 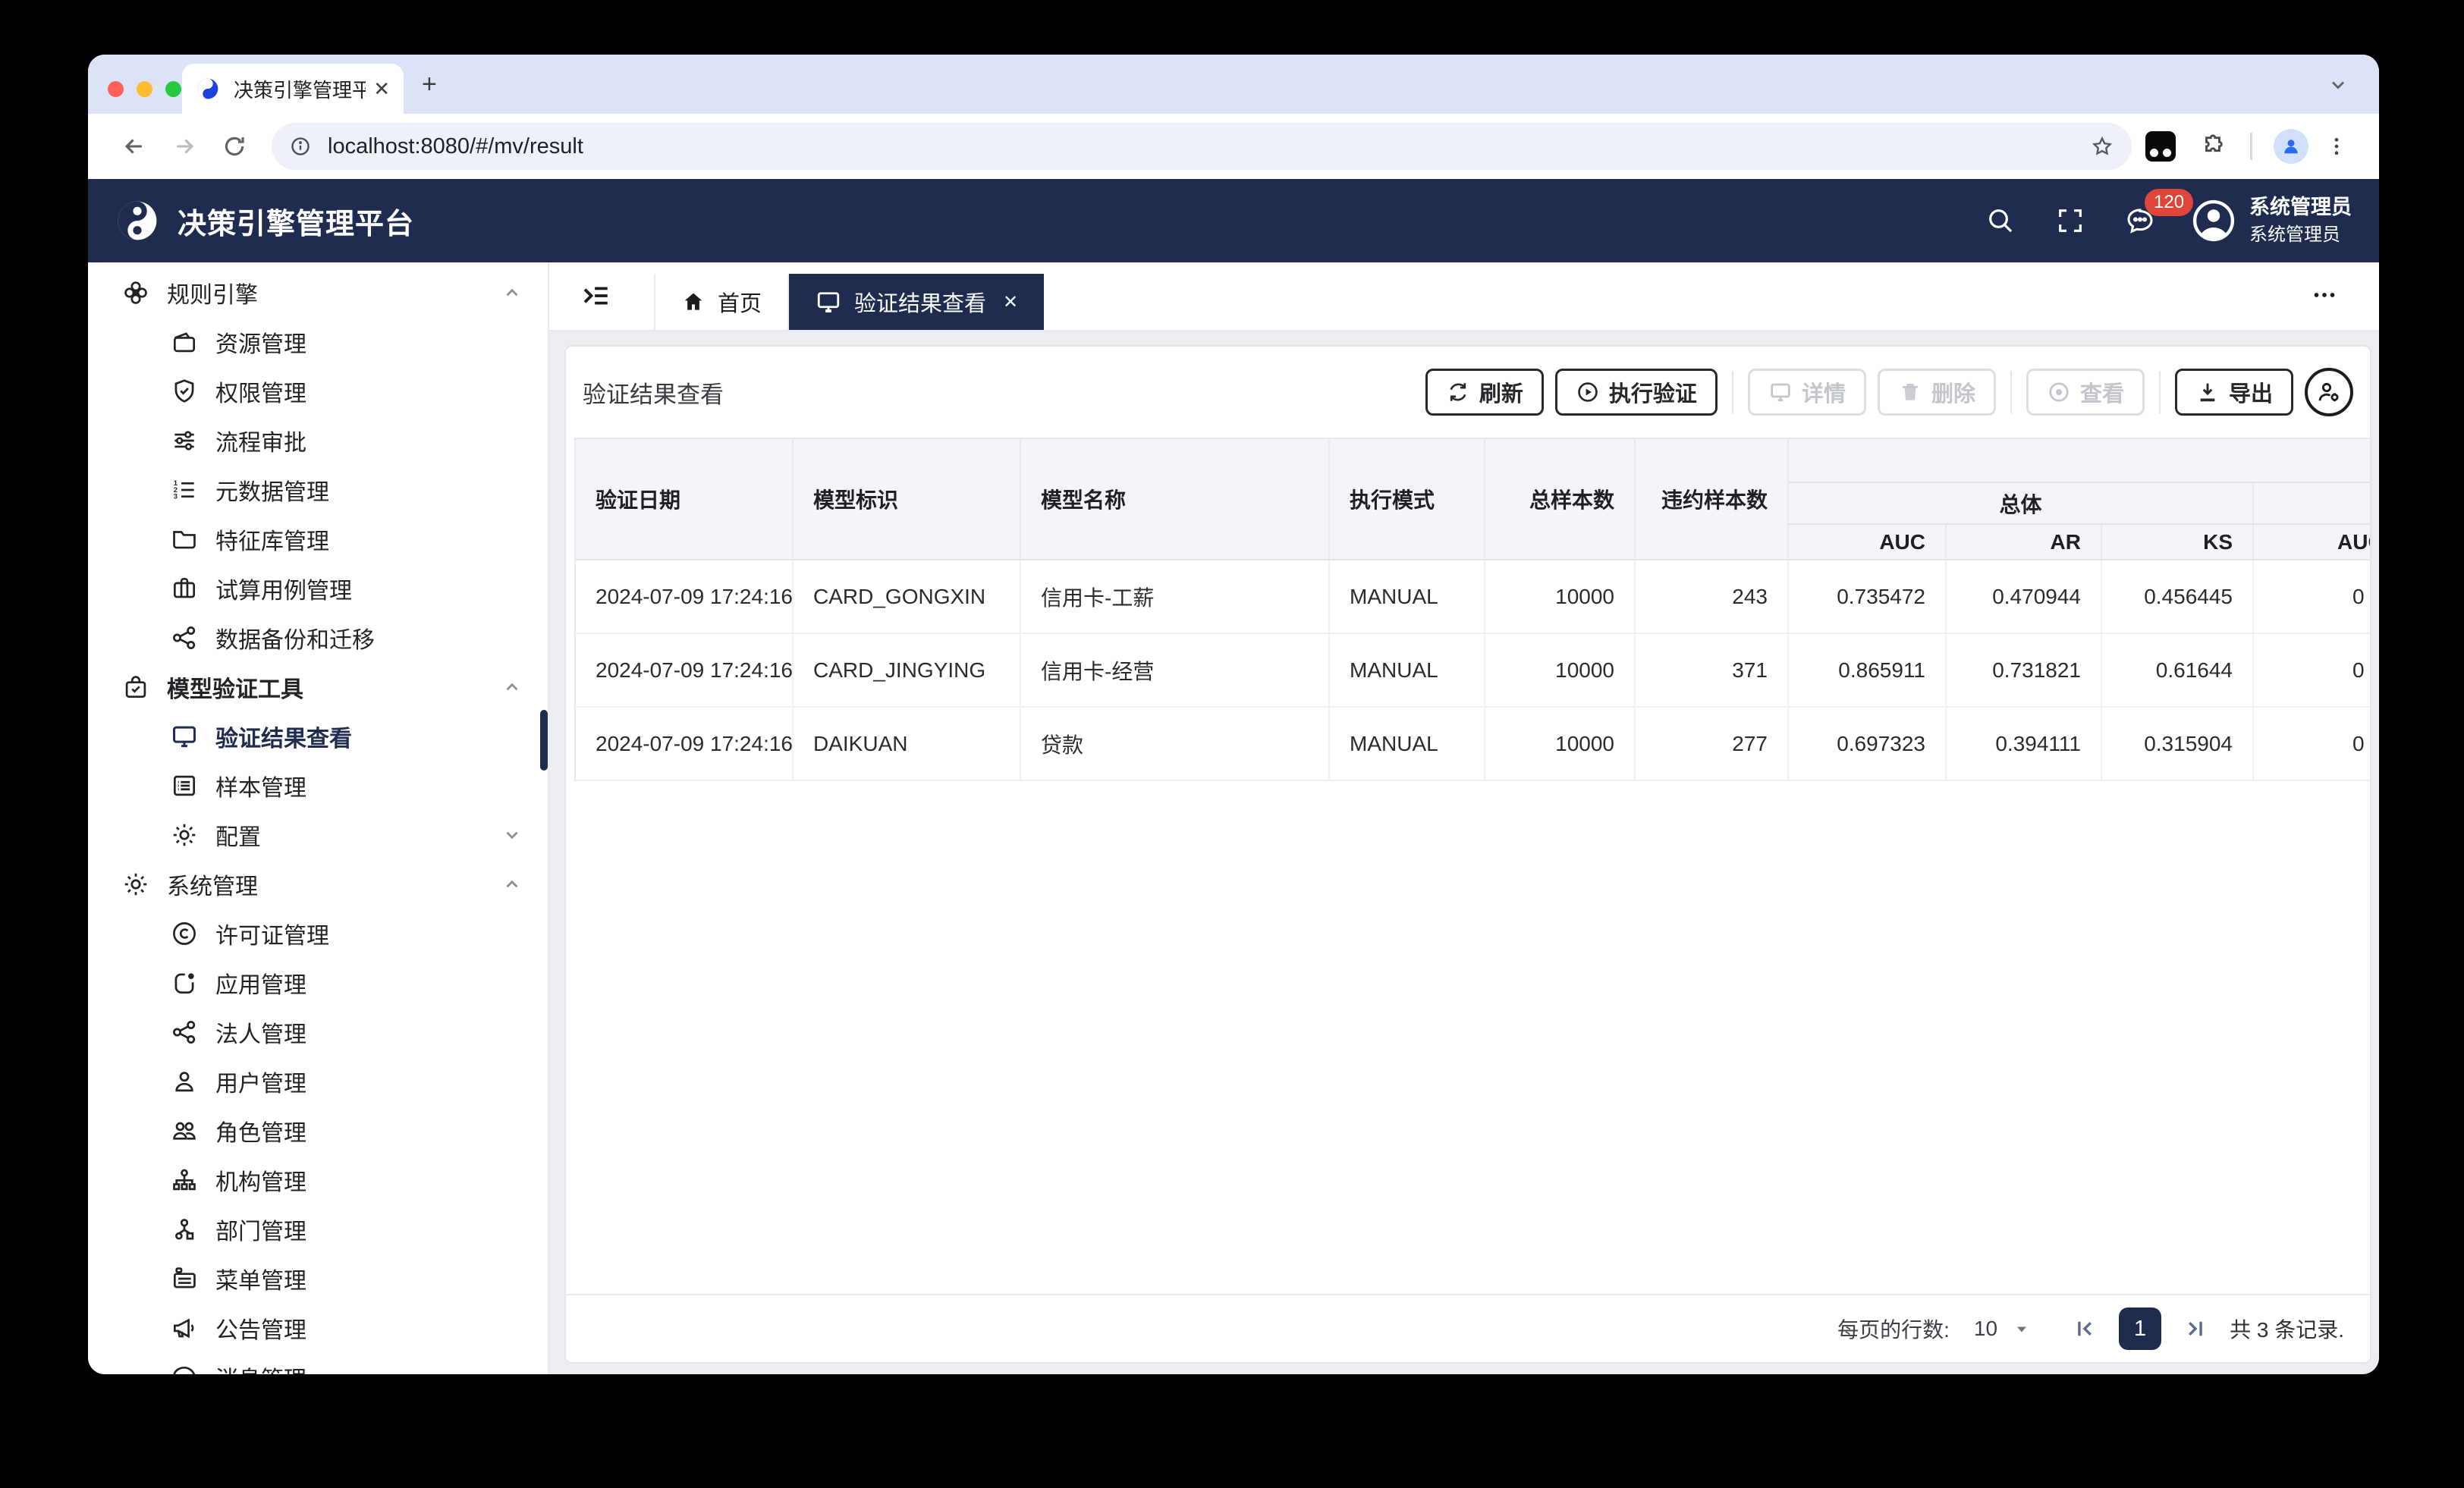 What do you see at coordinates (2312, 542) in the screenshot?
I see `col-header-auc-next: AUC` at bounding box center [2312, 542].